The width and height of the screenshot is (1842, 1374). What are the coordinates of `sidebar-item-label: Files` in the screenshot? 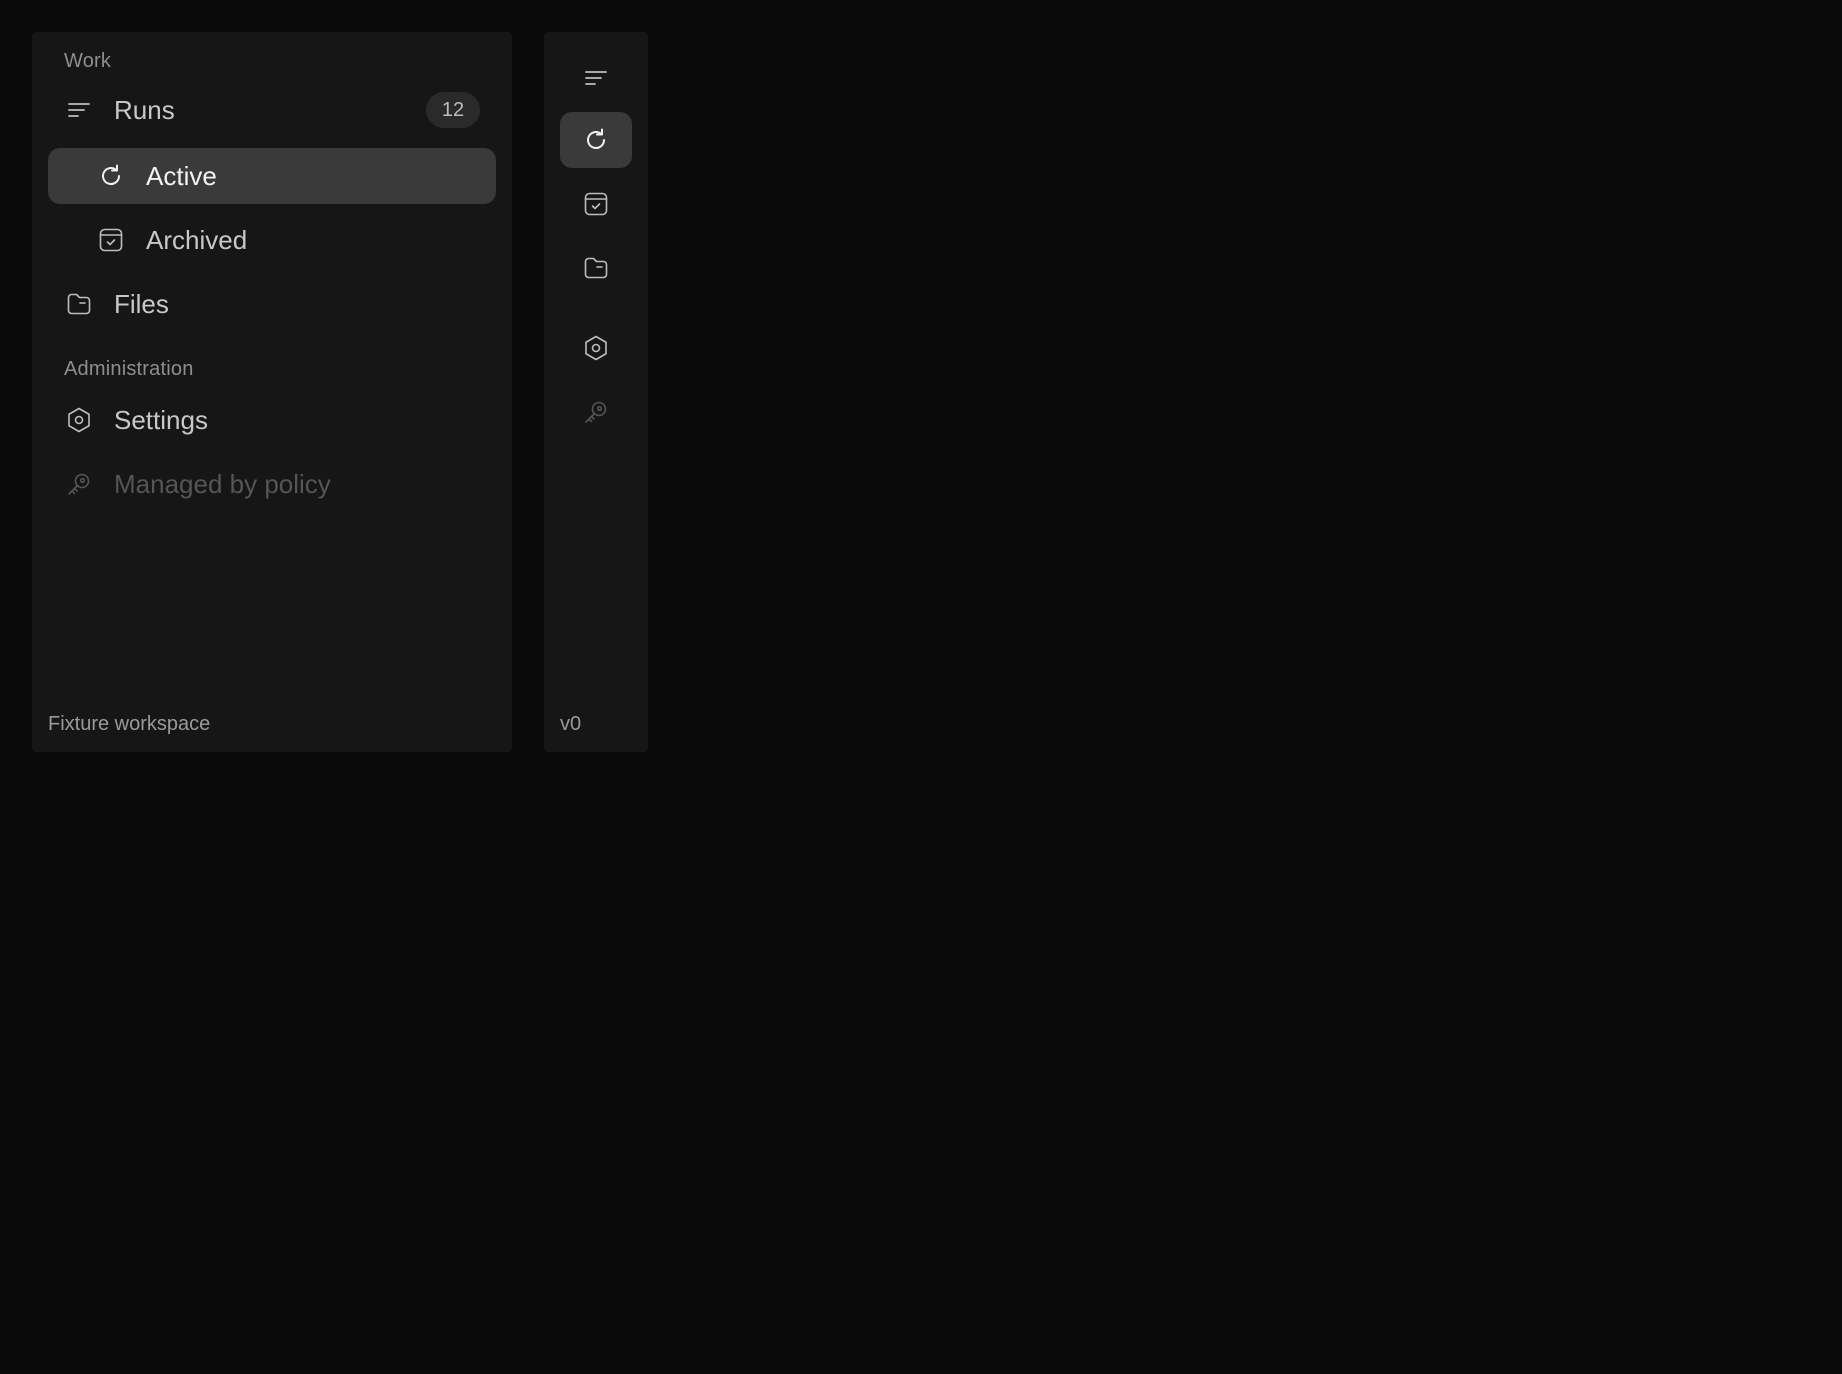 It's located at (141, 303).